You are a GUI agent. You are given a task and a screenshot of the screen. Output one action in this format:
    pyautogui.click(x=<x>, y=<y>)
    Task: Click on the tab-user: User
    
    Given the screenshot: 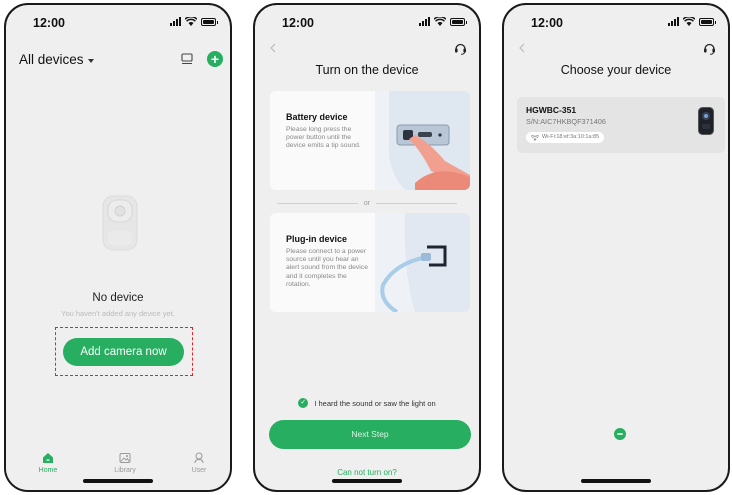 What is the action you would take?
    pyautogui.click(x=199, y=463)
    